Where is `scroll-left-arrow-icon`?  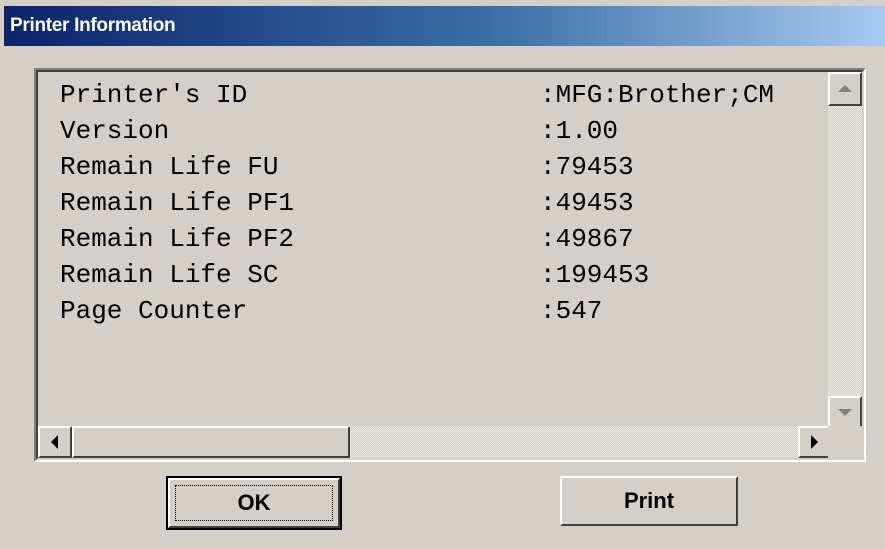
scroll-left-arrow-icon is located at coordinates (54, 442).